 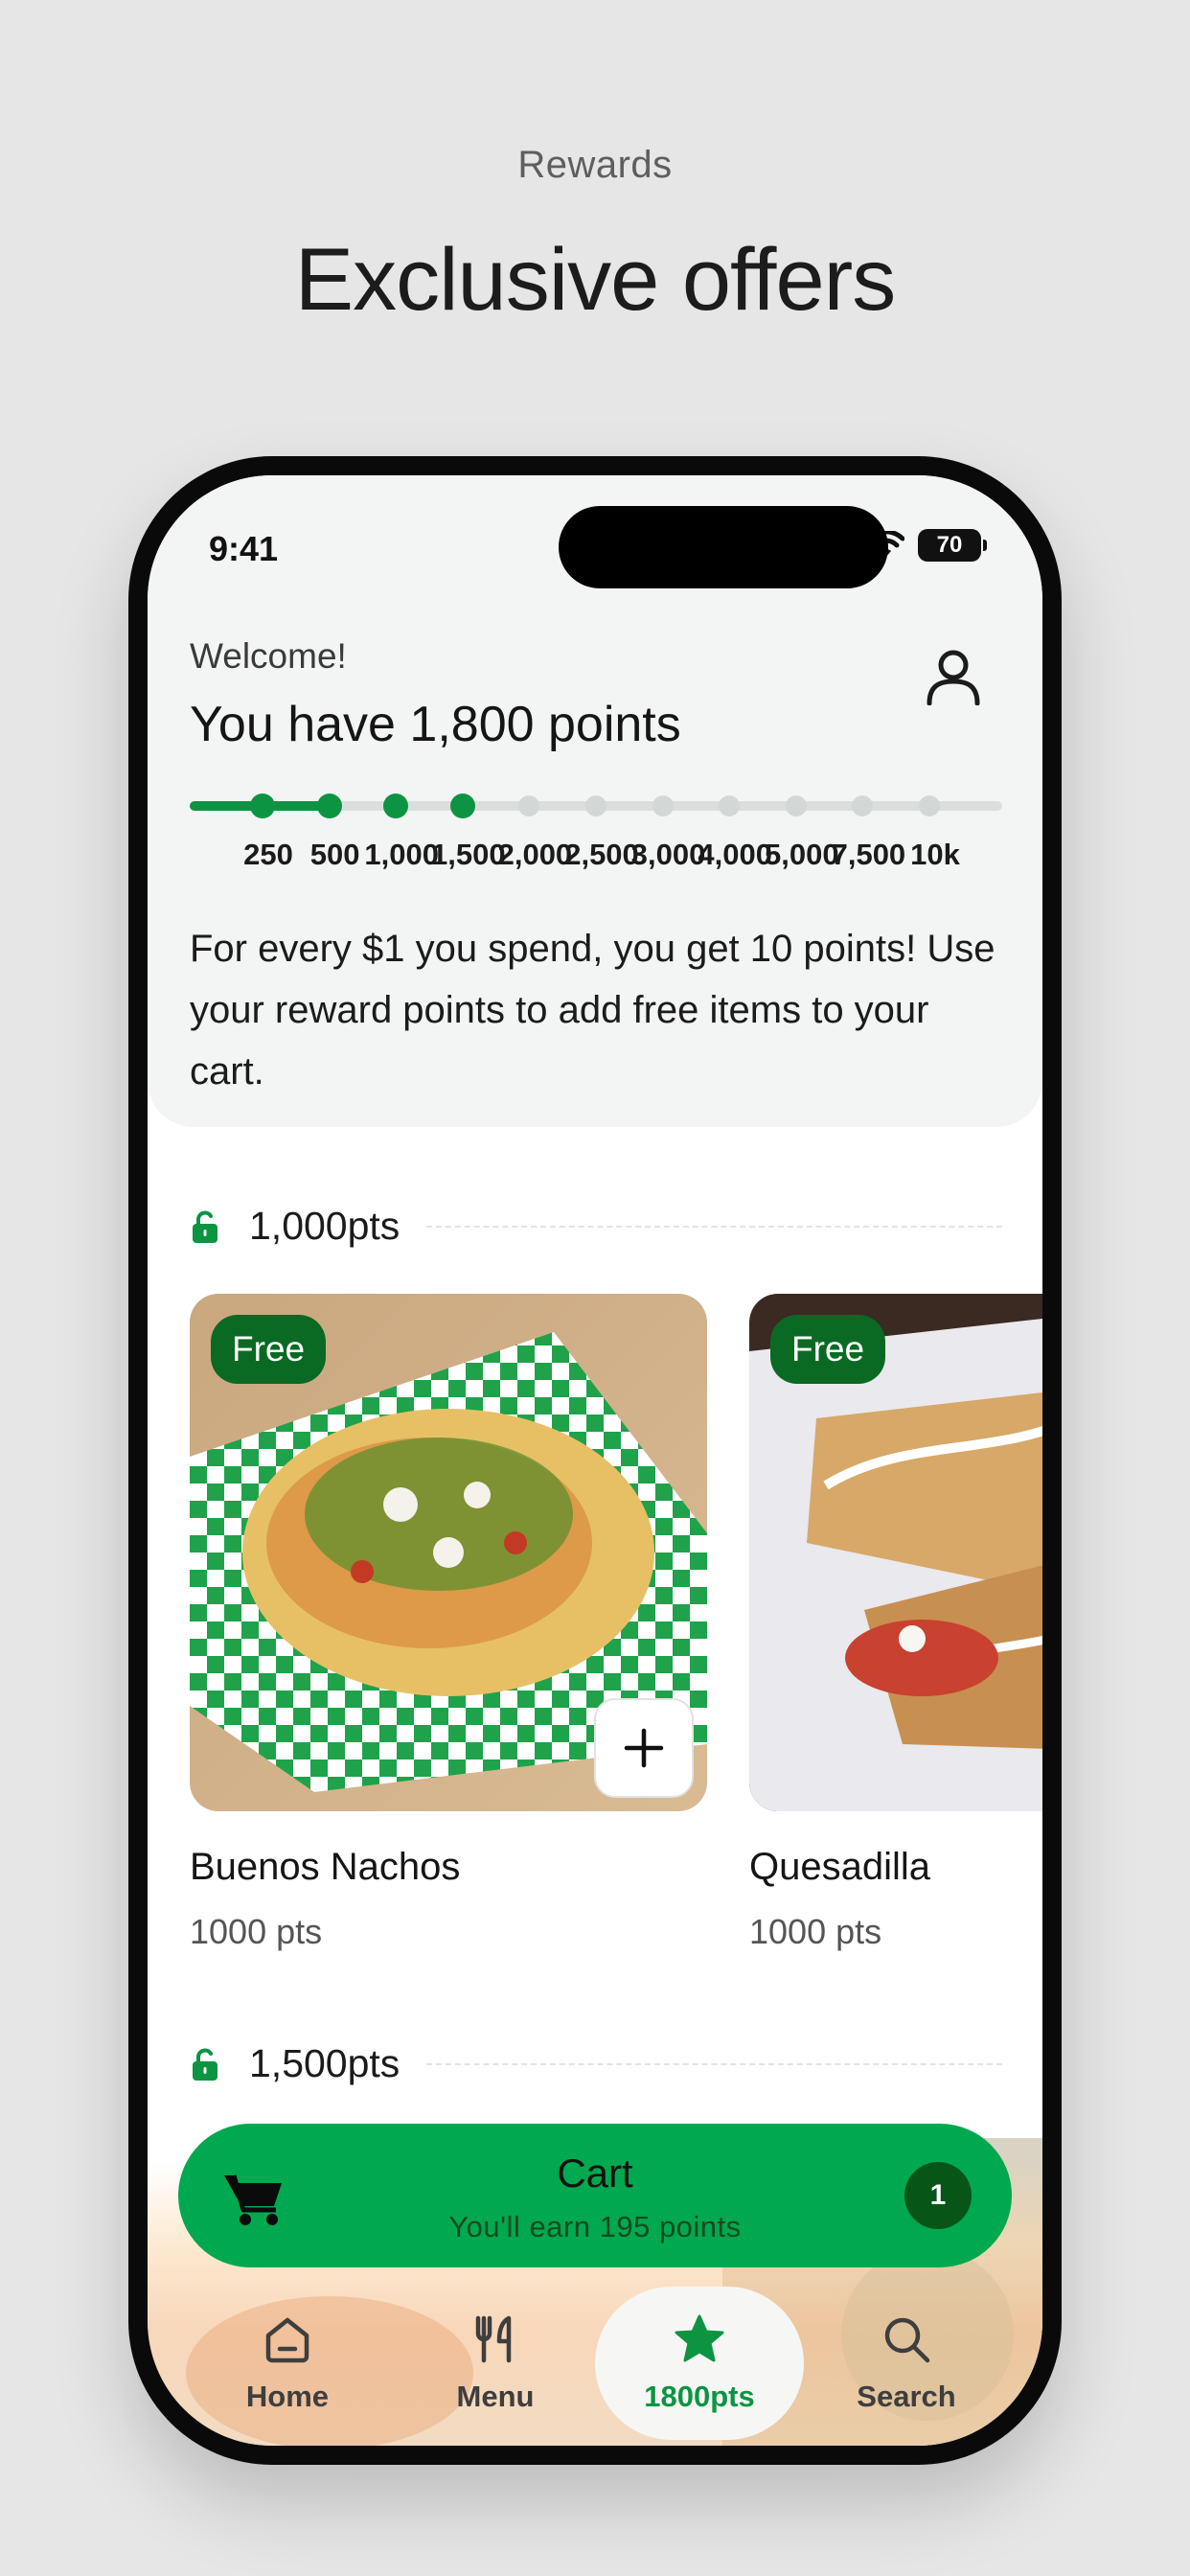 I want to click on progress-milestone-label: 5,000, so click(x=802, y=854).